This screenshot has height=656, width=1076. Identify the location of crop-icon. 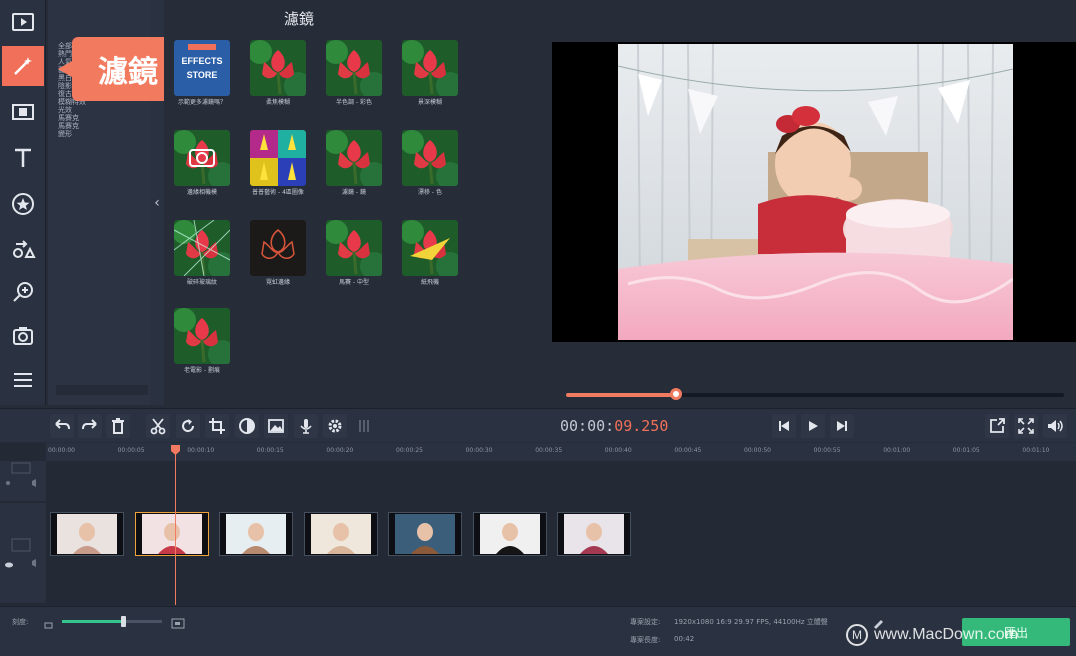
(217, 426).